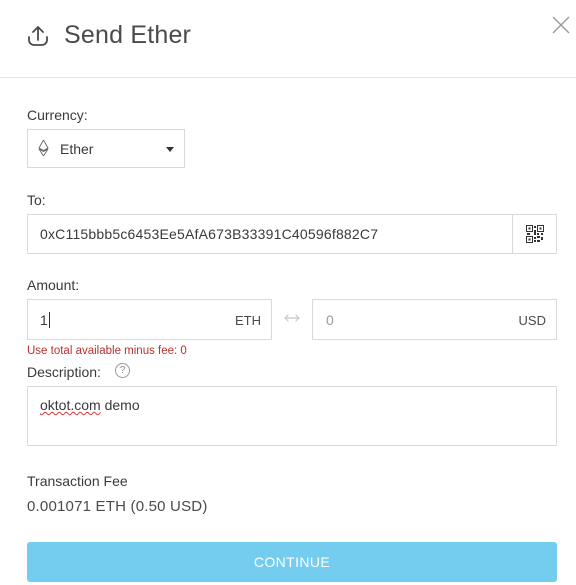 Image resolution: width=576 pixels, height=585 pixels. What do you see at coordinates (292, 318) in the screenshot?
I see `swap-arrows-icon` at bounding box center [292, 318].